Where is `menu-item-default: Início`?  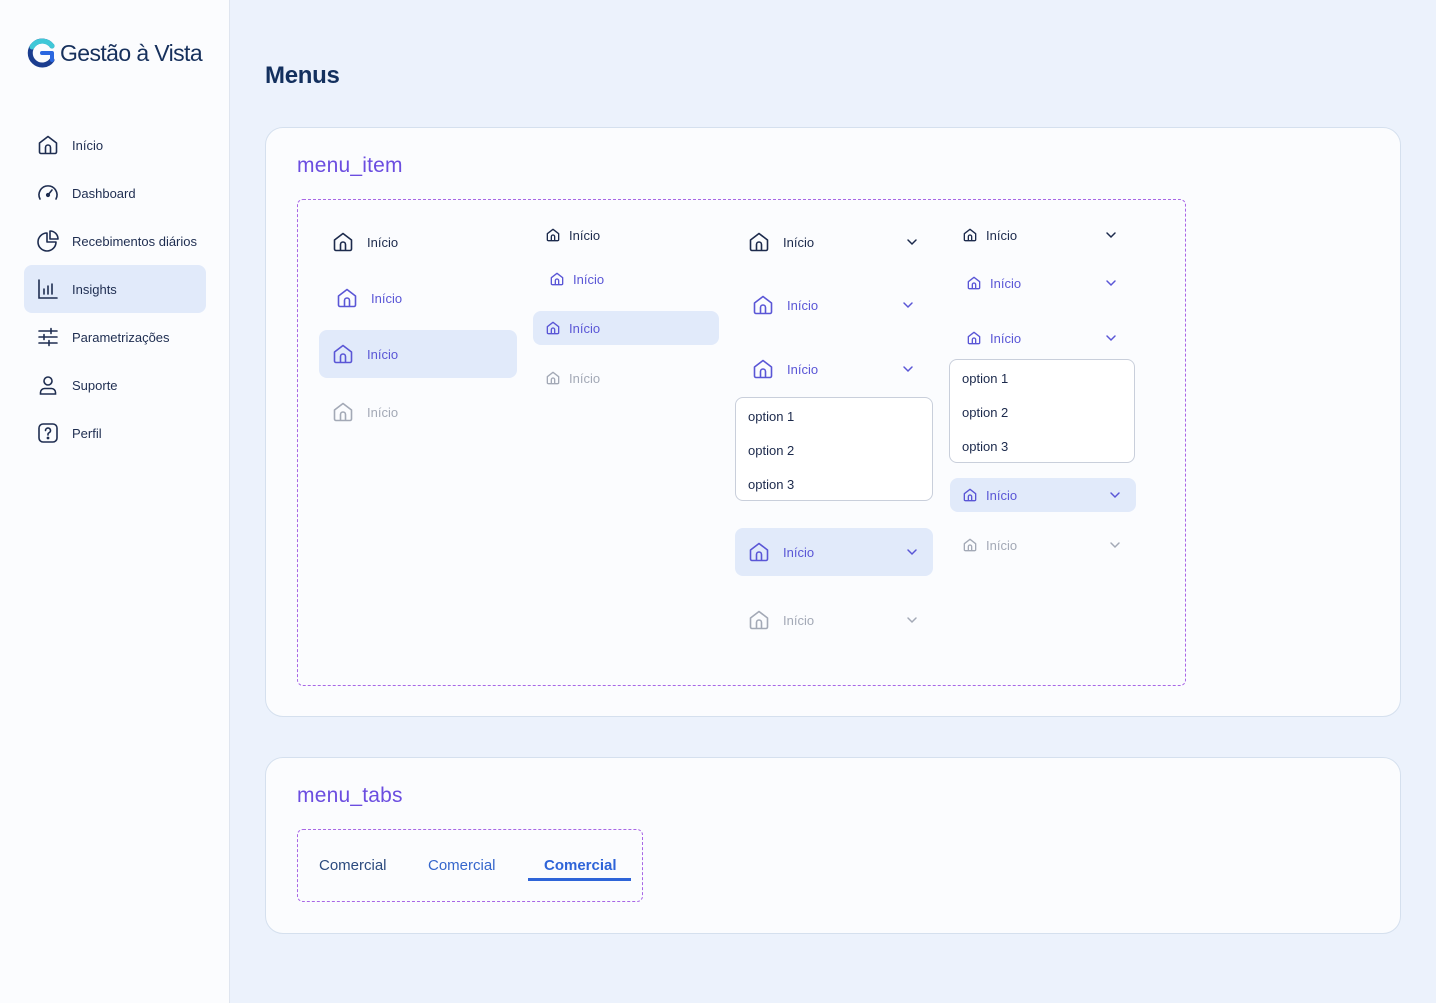 menu-item-default: Início is located at coordinates (418, 242).